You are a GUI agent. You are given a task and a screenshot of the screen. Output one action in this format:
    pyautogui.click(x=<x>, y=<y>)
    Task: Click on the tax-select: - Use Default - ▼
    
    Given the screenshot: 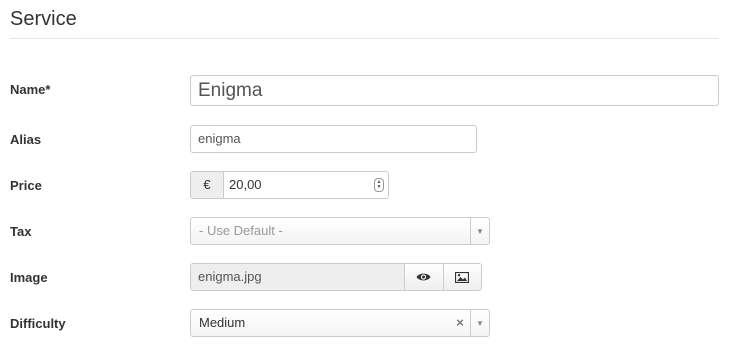 What is the action you would take?
    pyautogui.click(x=340, y=231)
    